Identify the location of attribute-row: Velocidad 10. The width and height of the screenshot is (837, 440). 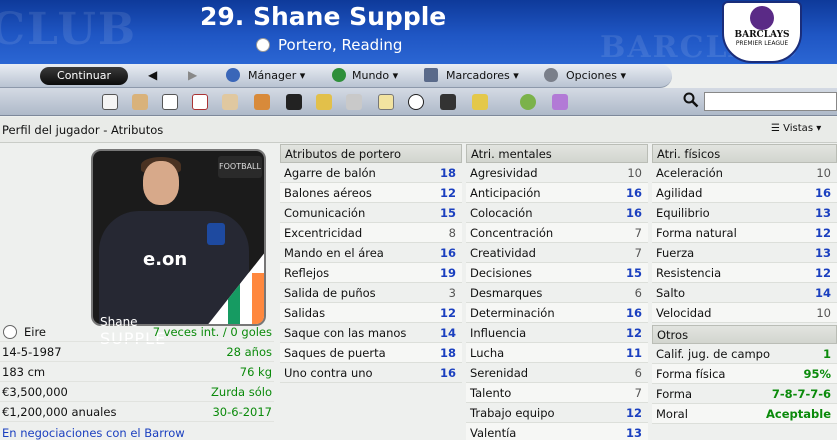
(744, 313).